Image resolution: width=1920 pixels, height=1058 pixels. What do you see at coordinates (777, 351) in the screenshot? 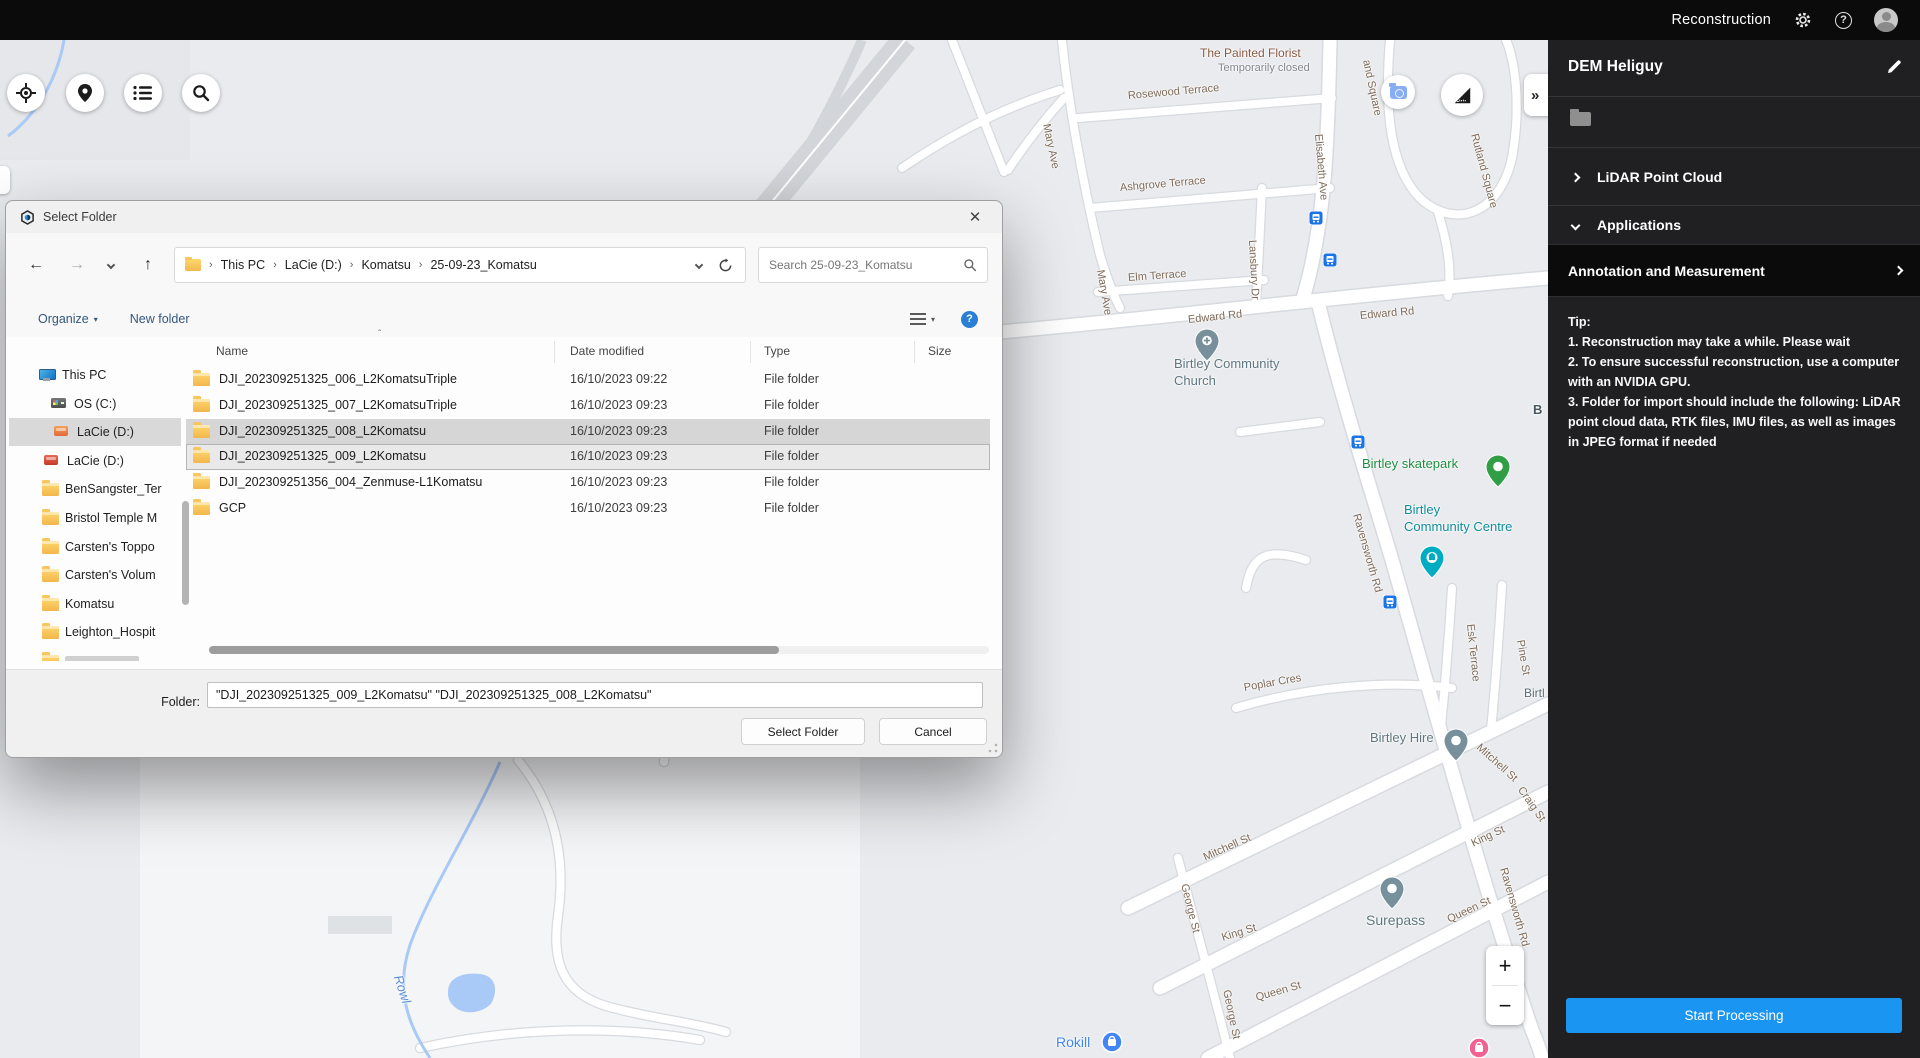
I see `column-header-type: Type` at bounding box center [777, 351].